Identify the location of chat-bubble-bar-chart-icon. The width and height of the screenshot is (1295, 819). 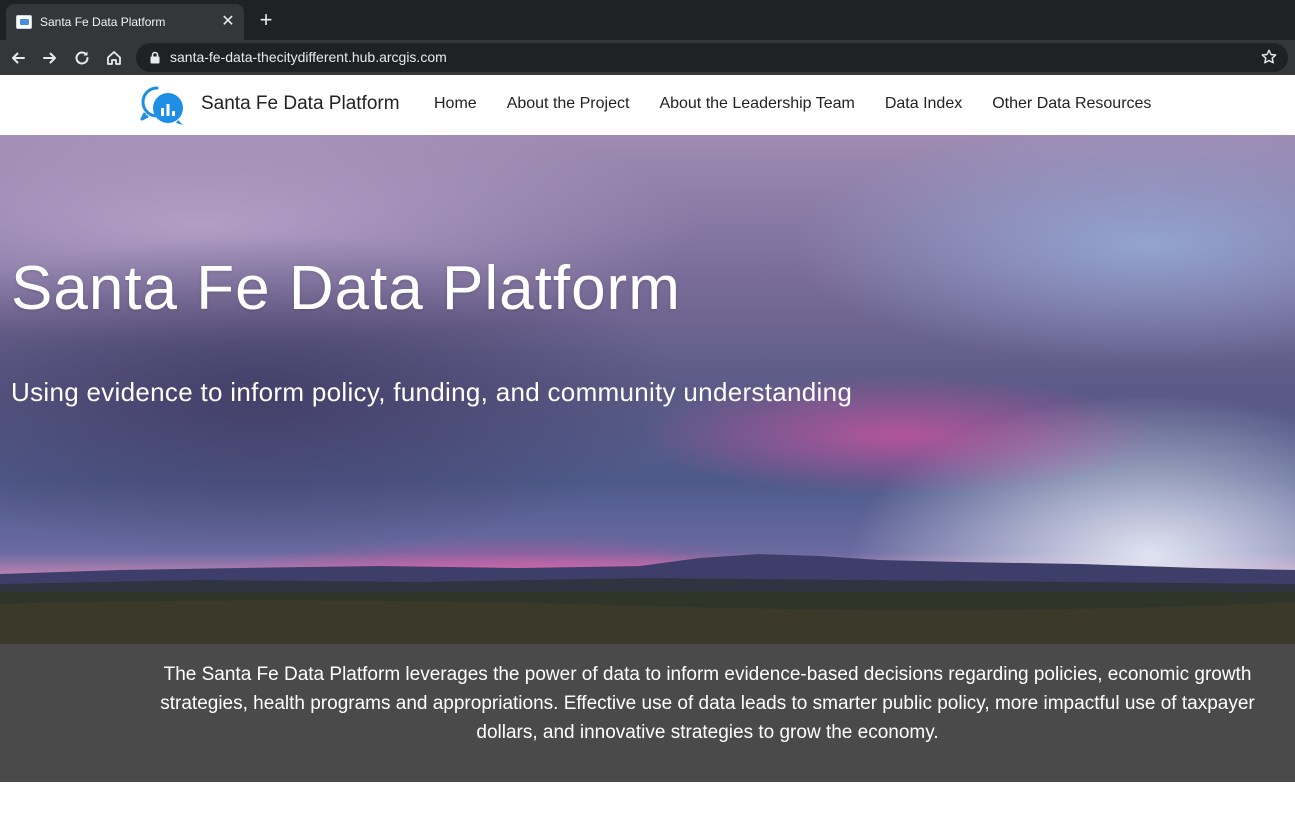
(162, 105).